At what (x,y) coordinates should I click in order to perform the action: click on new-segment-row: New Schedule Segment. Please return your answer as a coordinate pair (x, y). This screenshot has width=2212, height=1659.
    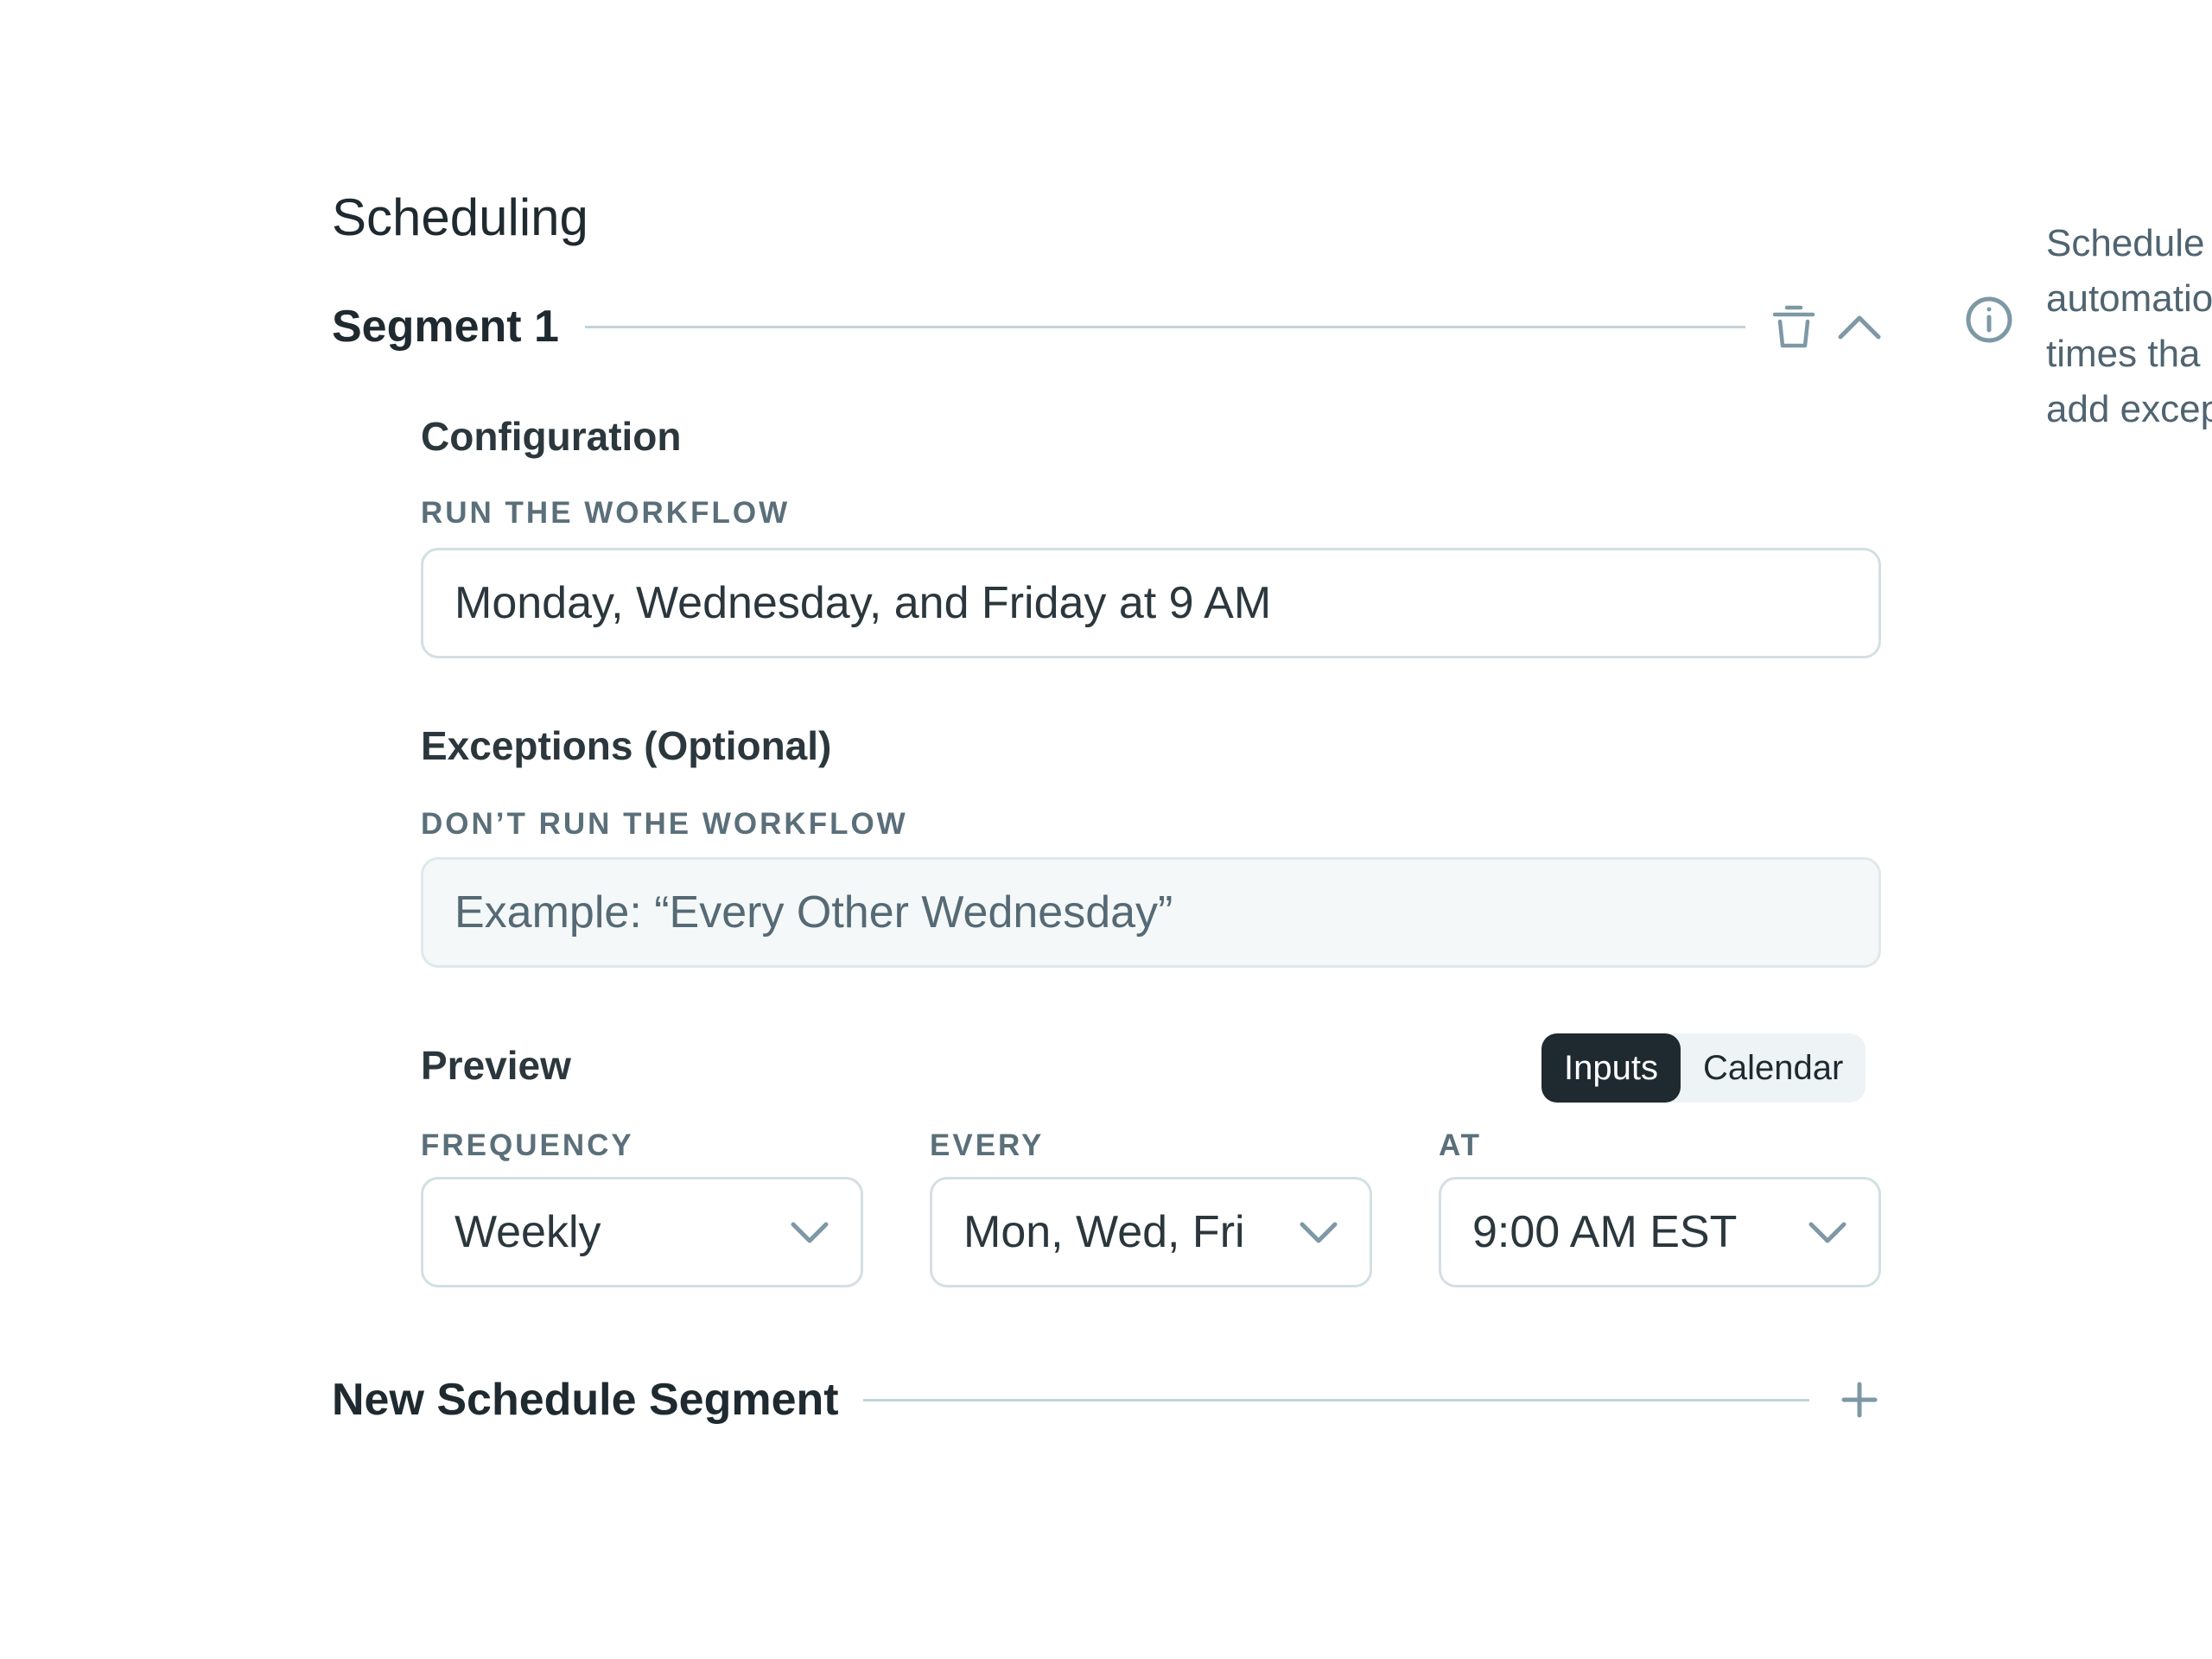
    Looking at the image, I should click on (1109, 1400).